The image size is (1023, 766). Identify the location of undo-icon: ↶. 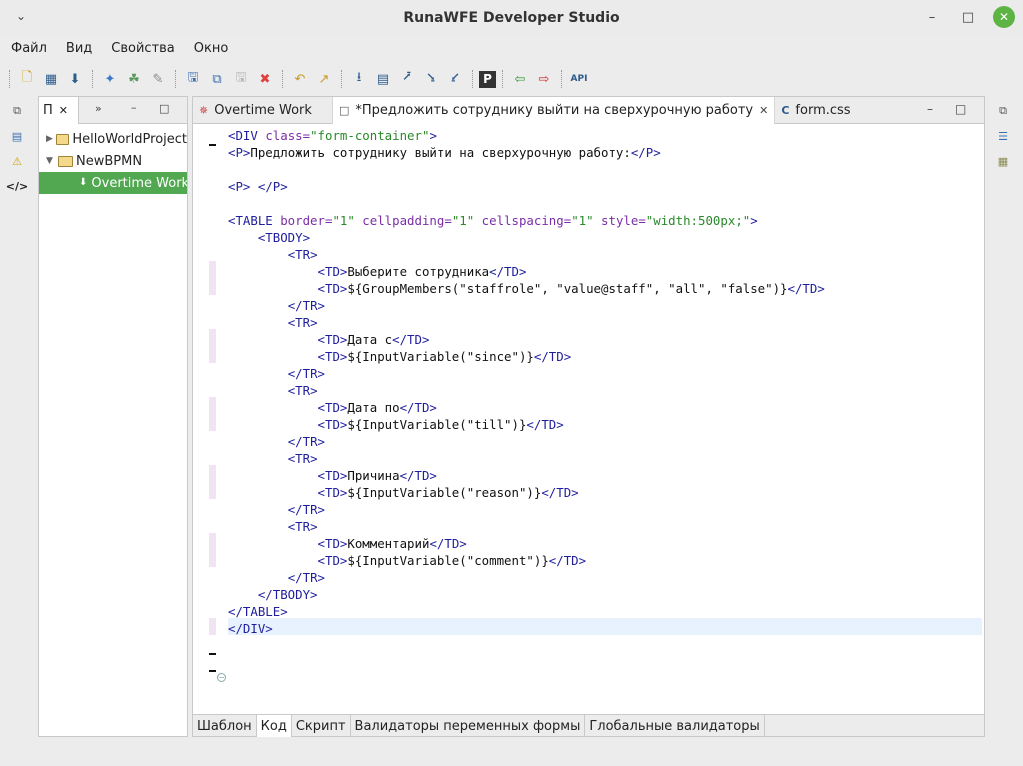
(300, 79).